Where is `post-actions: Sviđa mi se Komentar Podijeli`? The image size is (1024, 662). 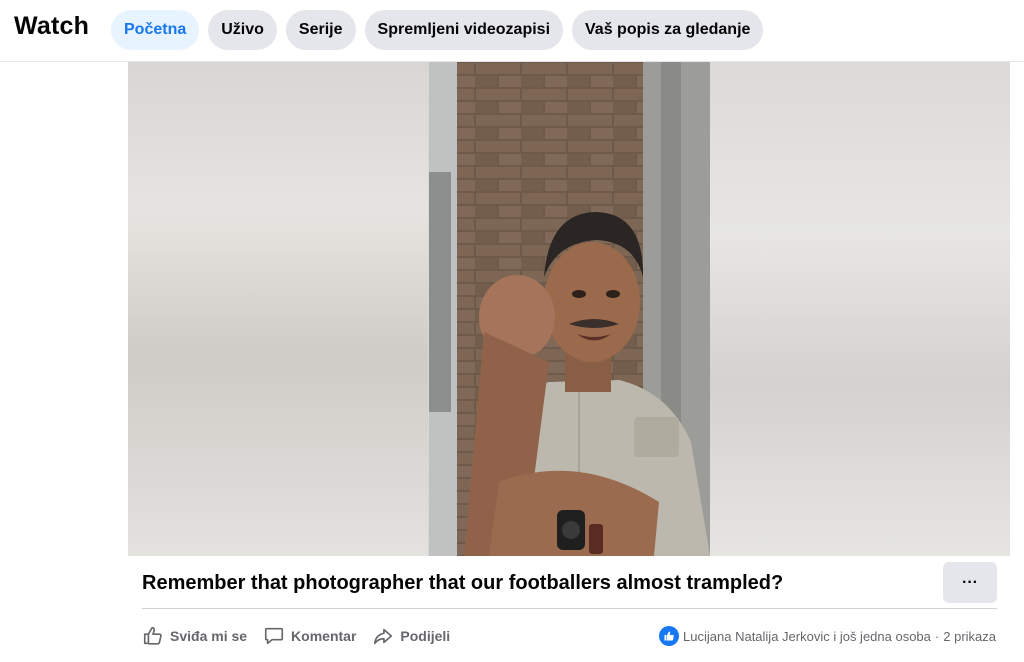
post-actions: Sviđa mi se Komentar Podijeli is located at coordinates (296, 636).